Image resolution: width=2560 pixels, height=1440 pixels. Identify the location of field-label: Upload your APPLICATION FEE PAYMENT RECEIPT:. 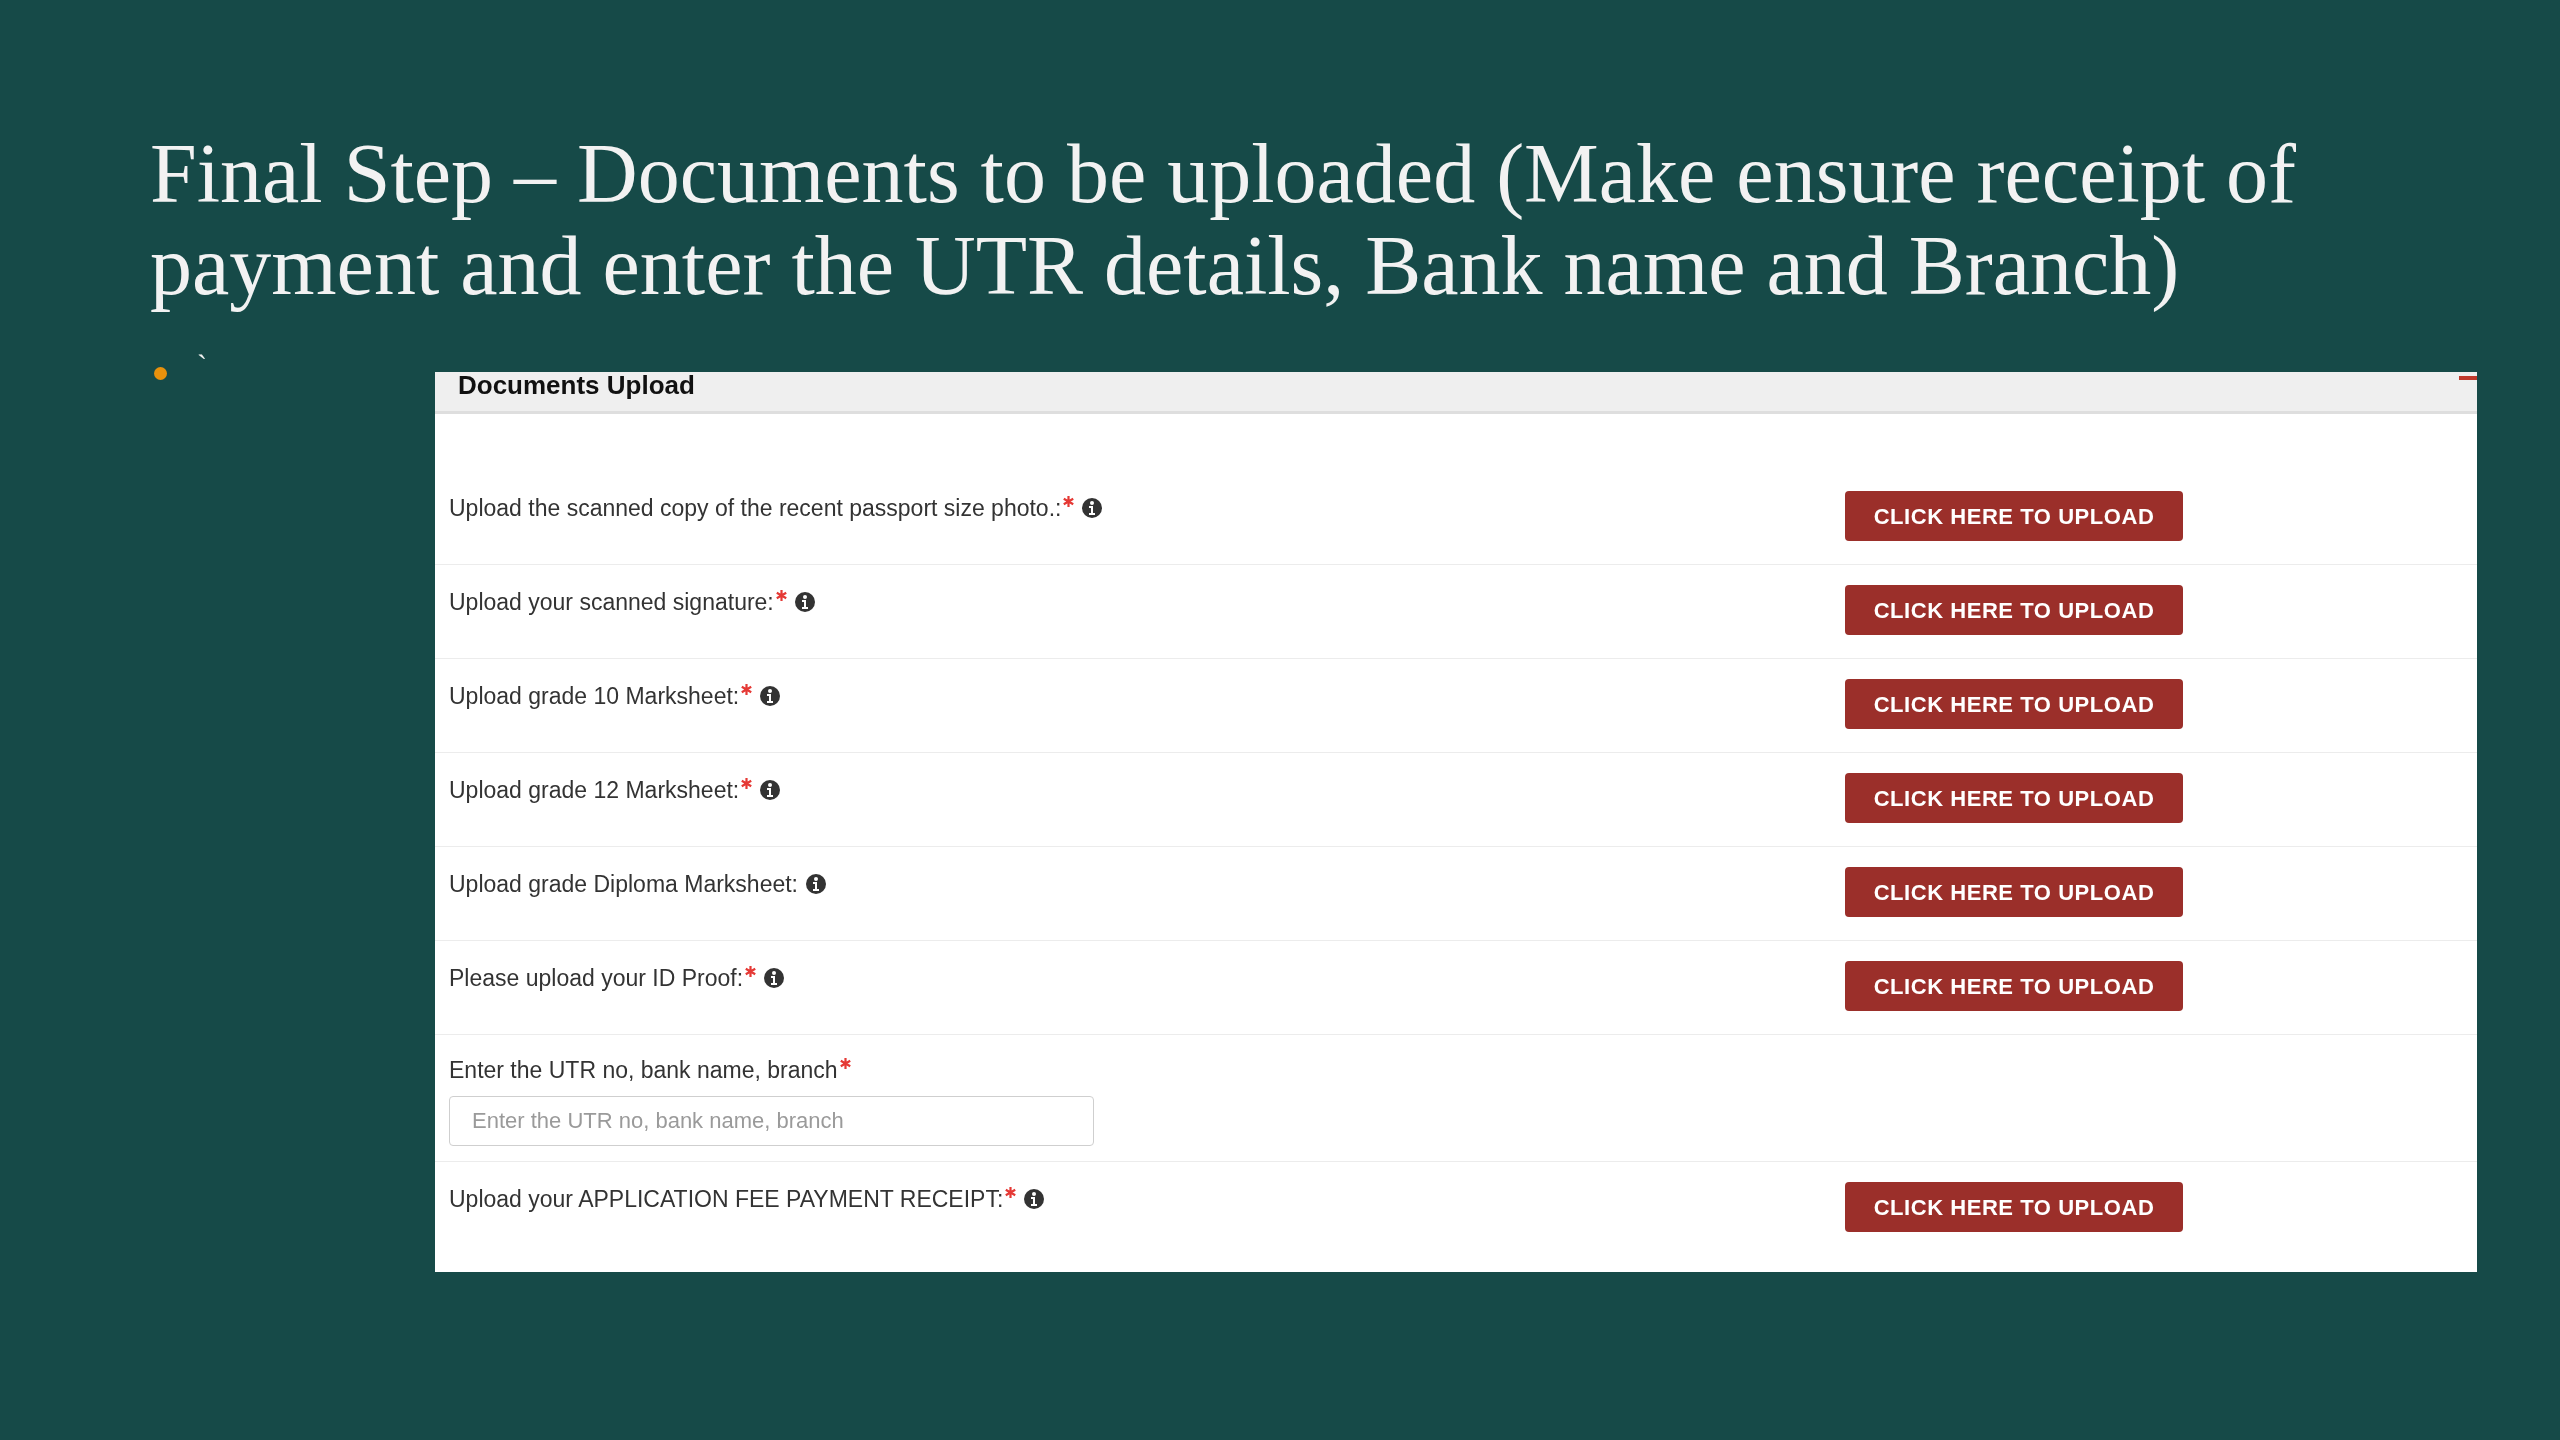
(726, 1199).